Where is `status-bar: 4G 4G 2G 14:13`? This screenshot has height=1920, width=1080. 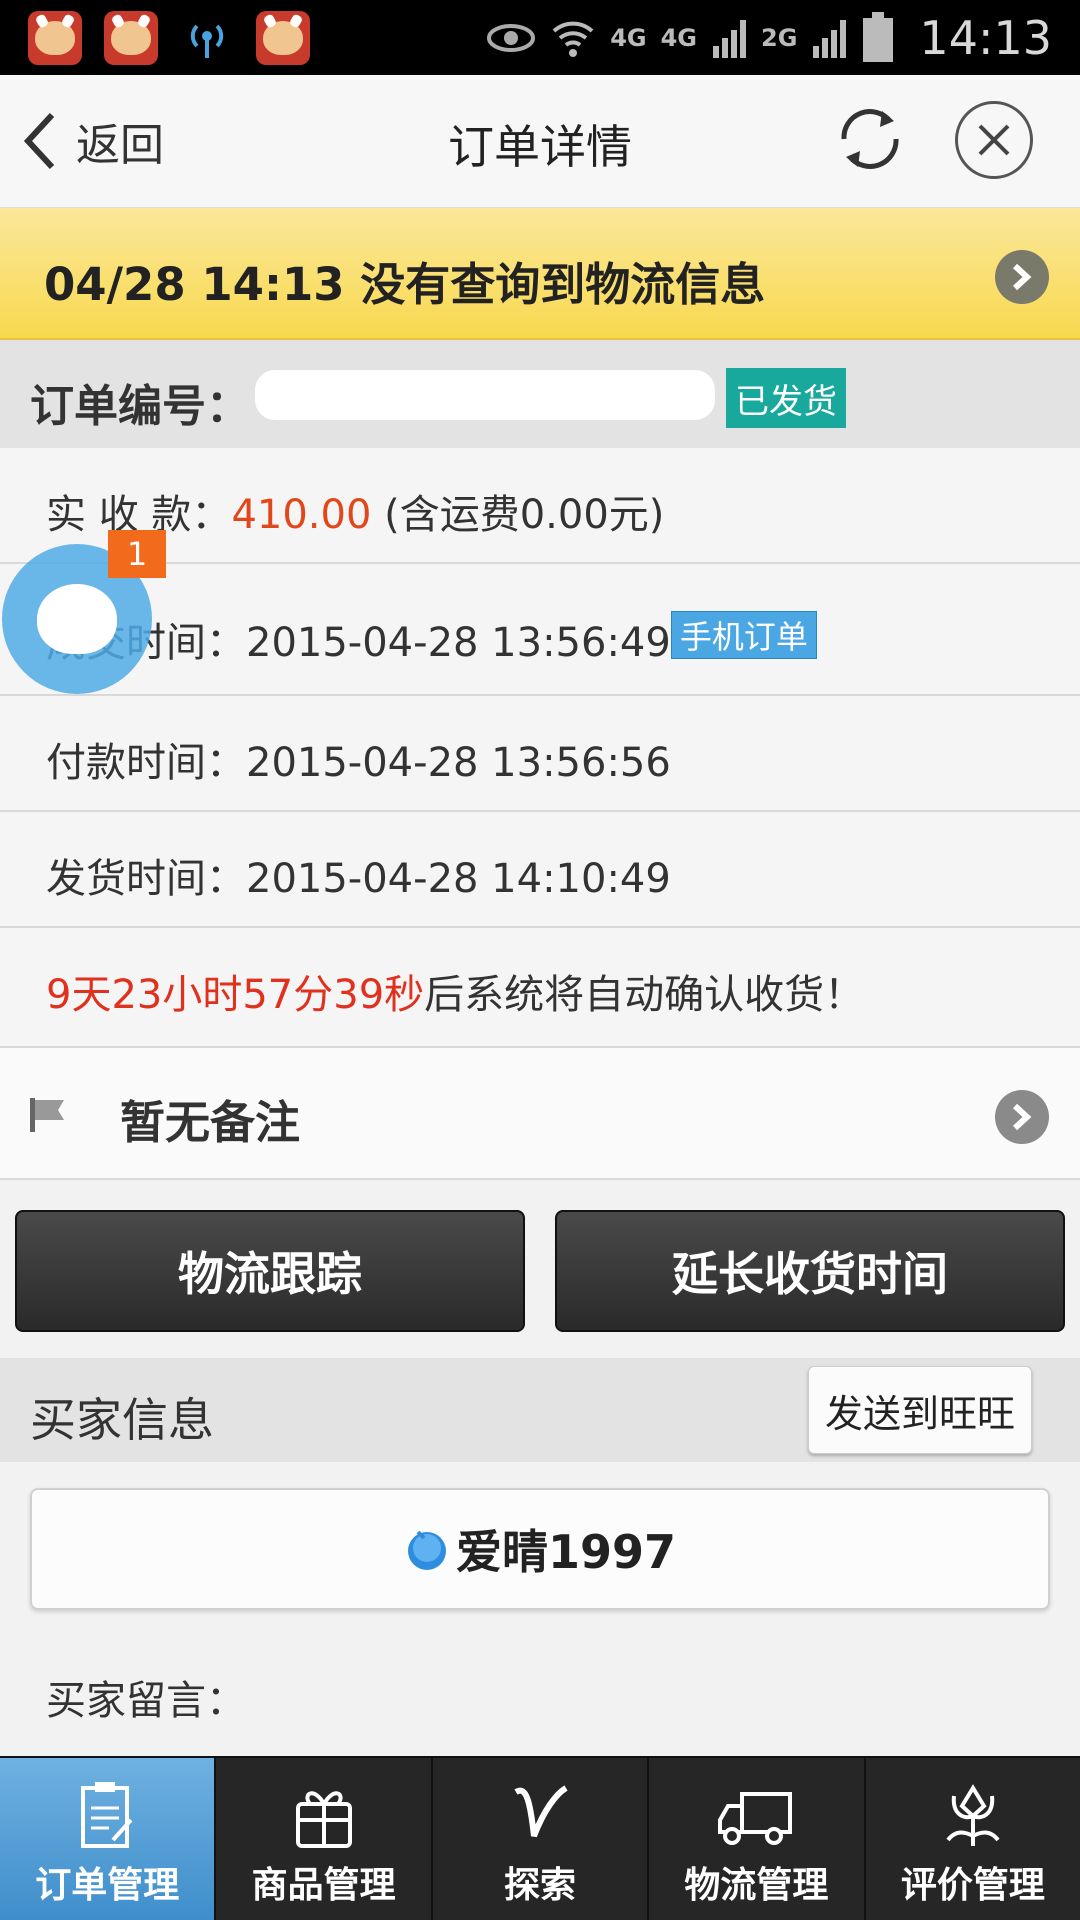 status-bar: 4G 4G 2G 14:13 is located at coordinates (540, 37).